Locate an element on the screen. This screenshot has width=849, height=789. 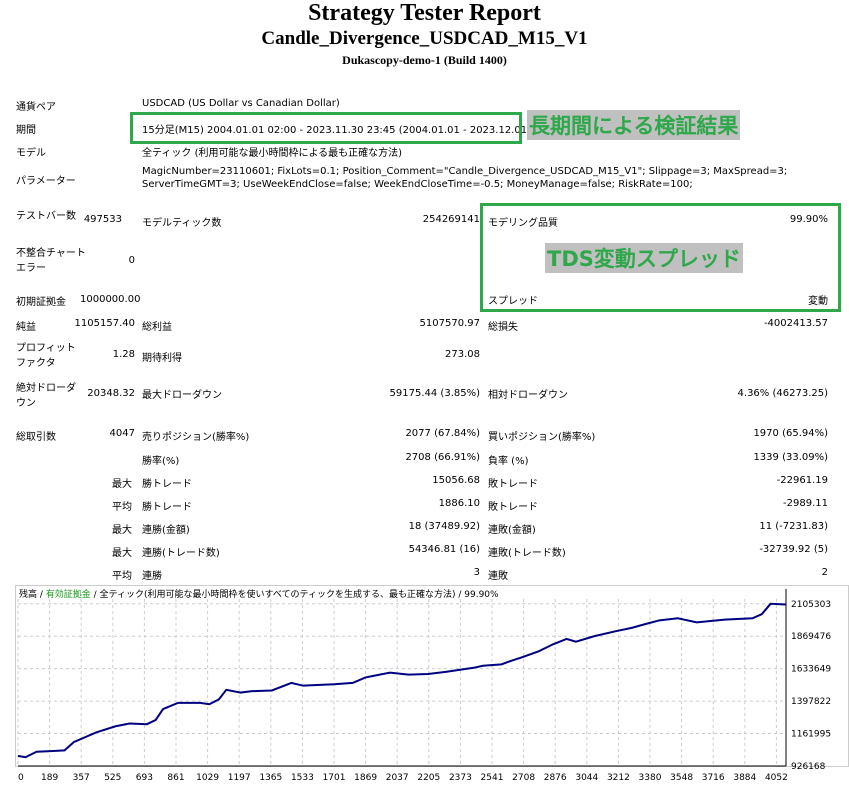
x-tick-label: 3884 is located at coordinates (744, 778).